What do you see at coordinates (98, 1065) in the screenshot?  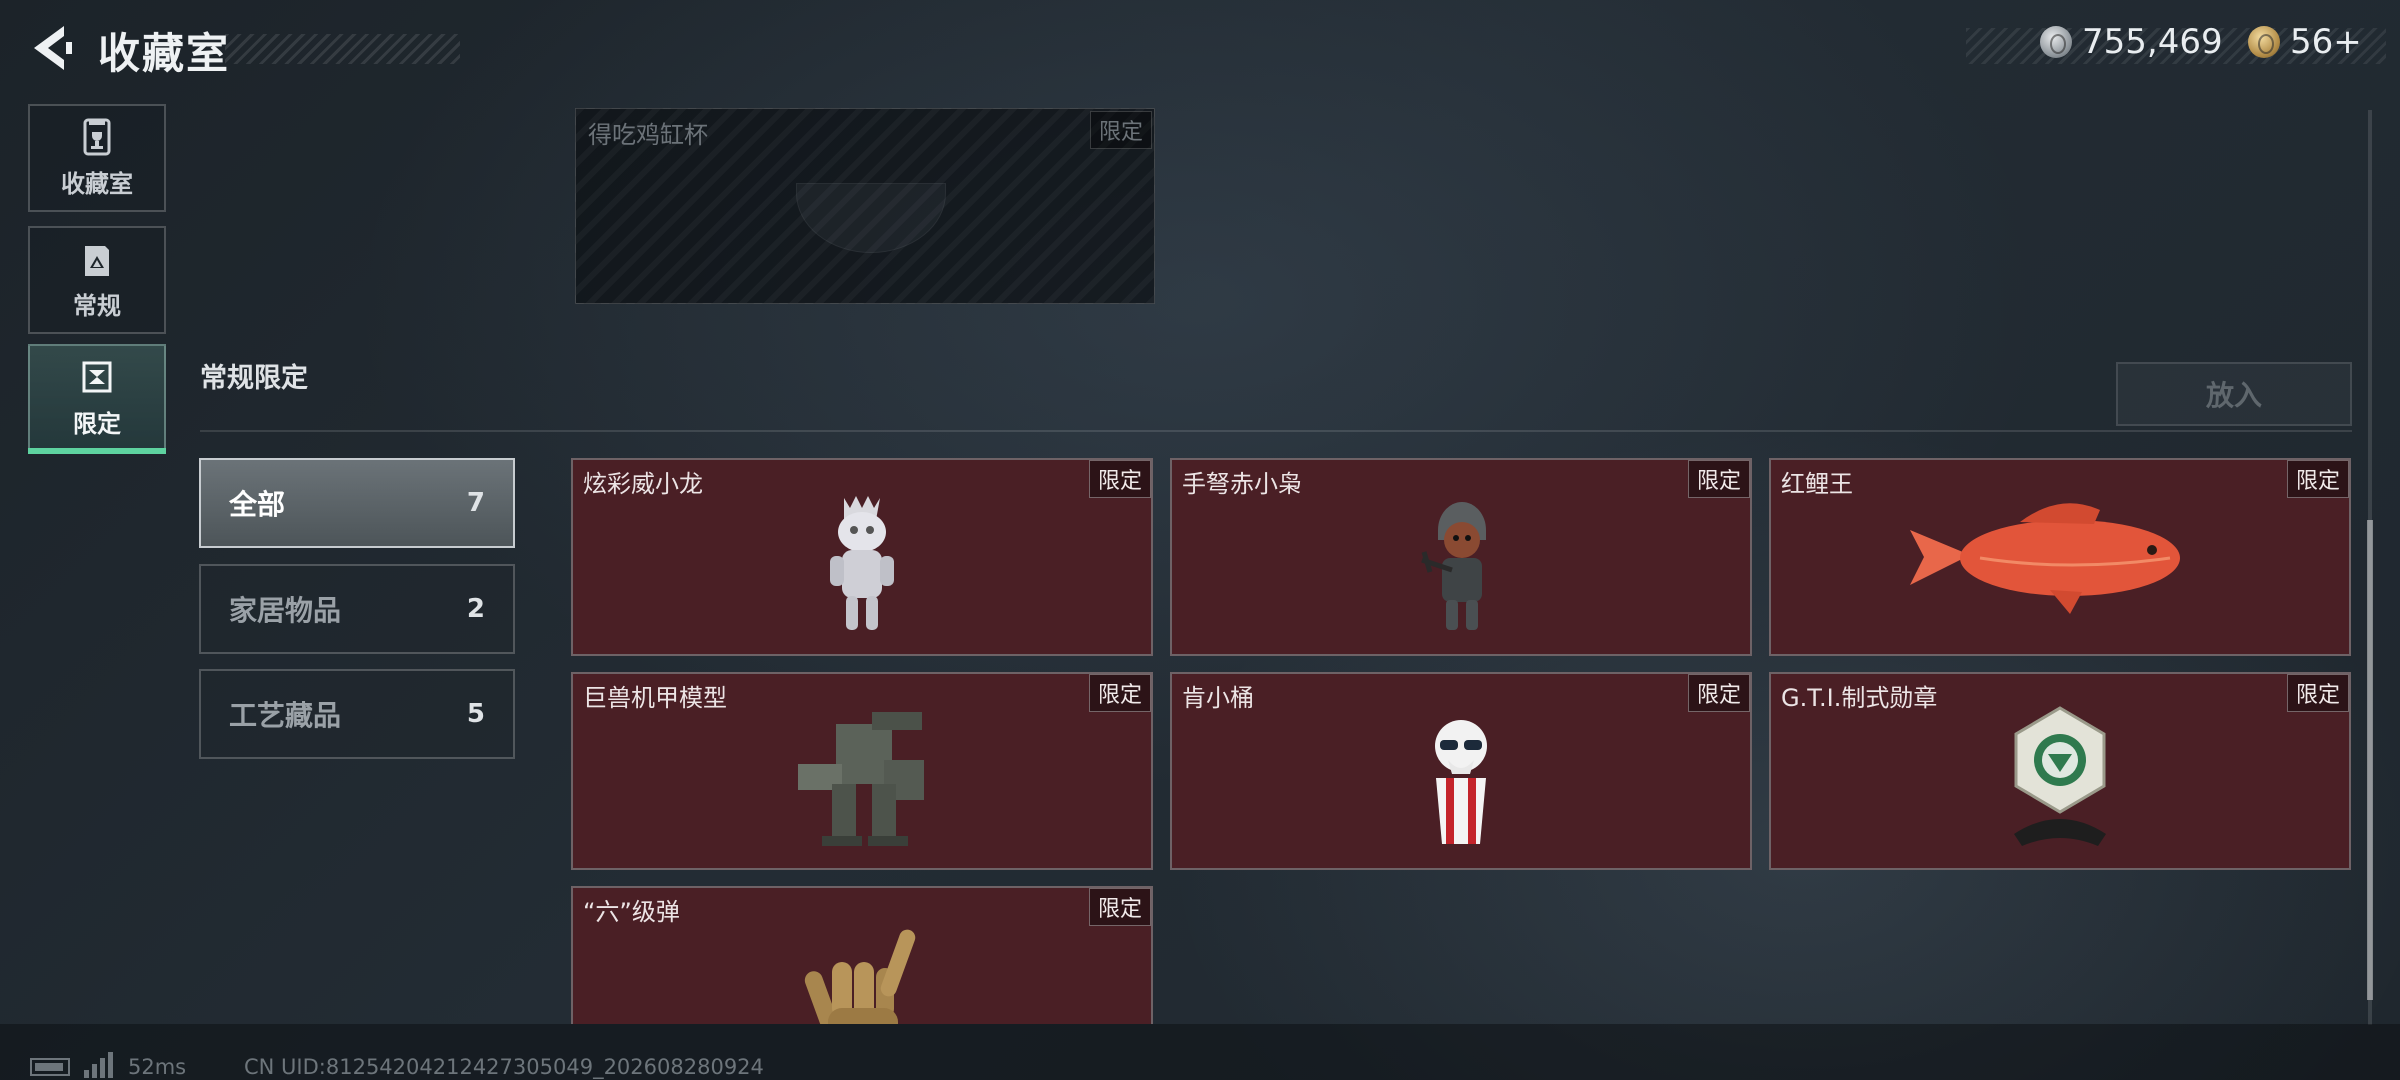 I see `signal-bars-icon` at bounding box center [98, 1065].